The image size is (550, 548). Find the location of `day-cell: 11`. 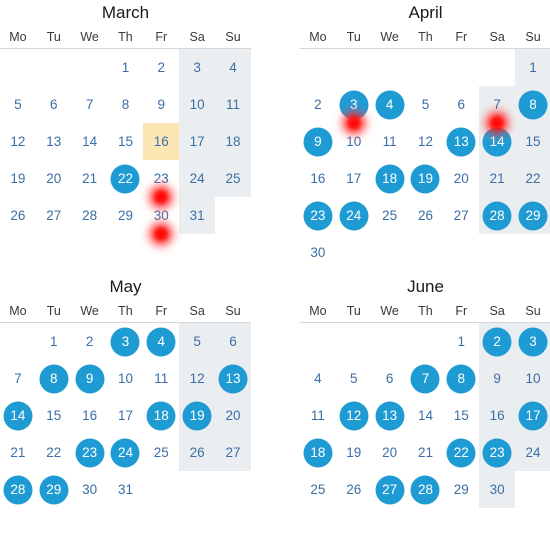

day-cell: 11 is located at coordinates (390, 141).